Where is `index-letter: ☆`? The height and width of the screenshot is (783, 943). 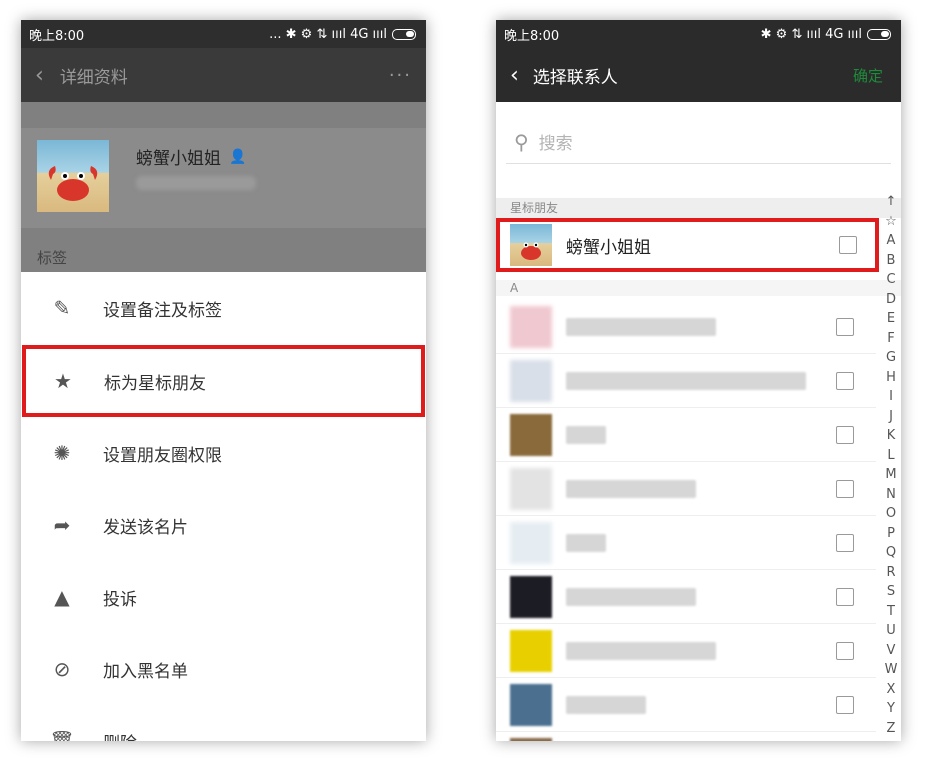 index-letter: ☆ is located at coordinates (891, 222).